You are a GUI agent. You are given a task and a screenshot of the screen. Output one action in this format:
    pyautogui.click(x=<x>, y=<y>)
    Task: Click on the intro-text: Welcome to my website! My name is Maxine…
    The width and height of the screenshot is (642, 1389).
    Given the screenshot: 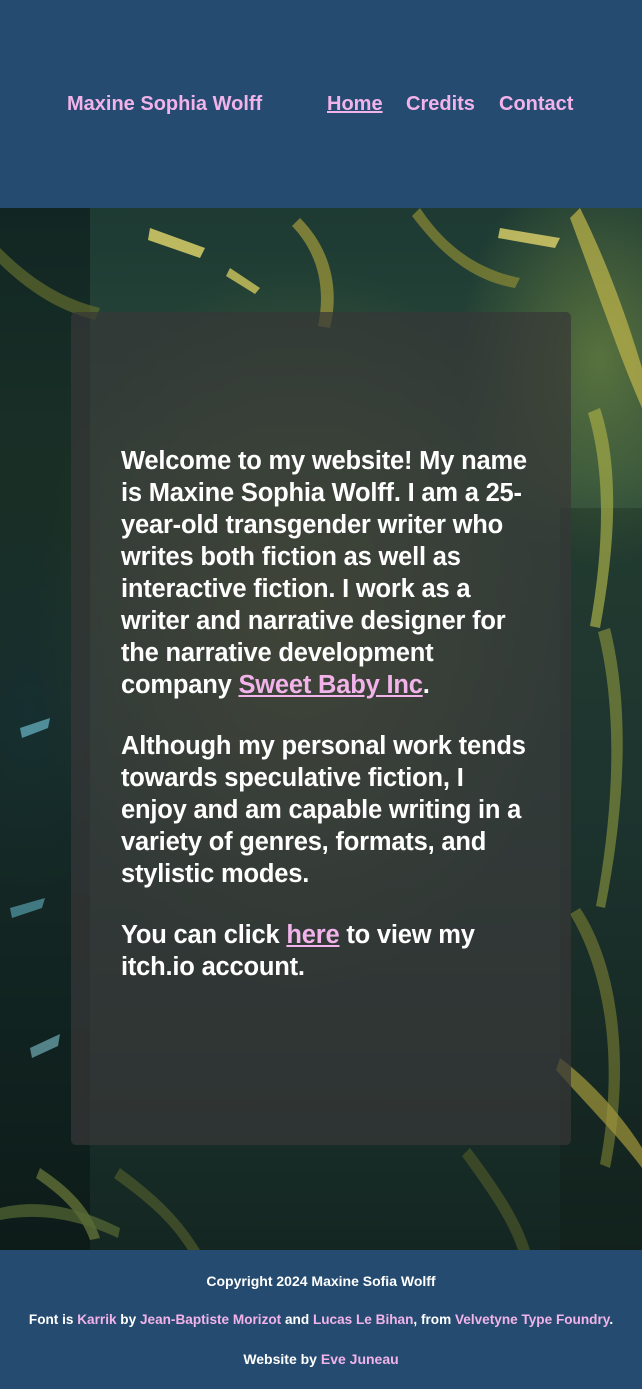 What is the action you would take?
    pyautogui.click(x=324, y=573)
    